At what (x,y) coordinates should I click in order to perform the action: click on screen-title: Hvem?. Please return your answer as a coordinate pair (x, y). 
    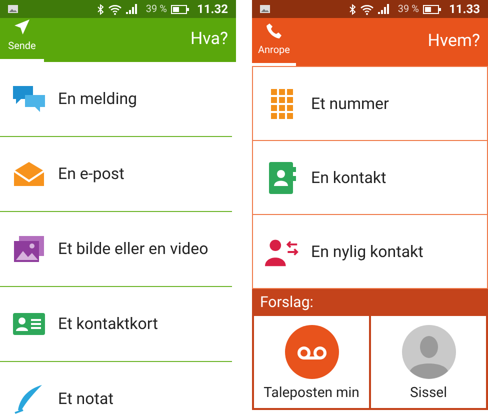
    Looking at the image, I should click on (454, 42).